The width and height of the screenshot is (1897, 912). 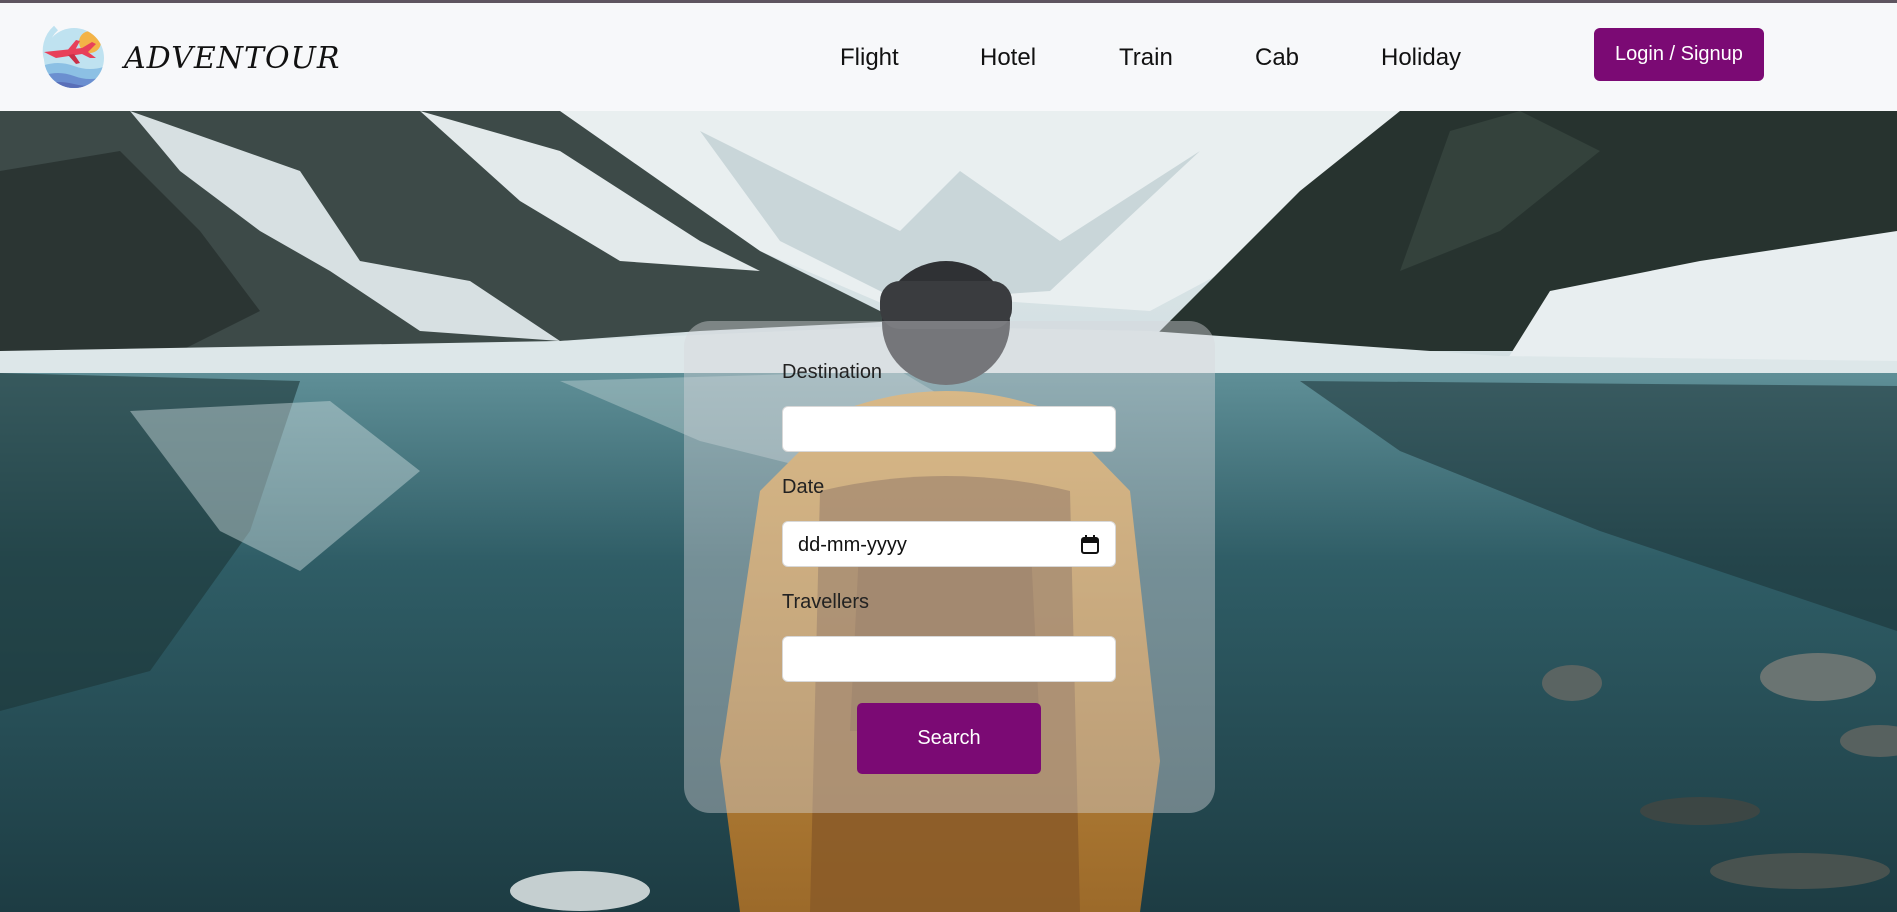 I want to click on date-label: Date, so click(x=803, y=487).